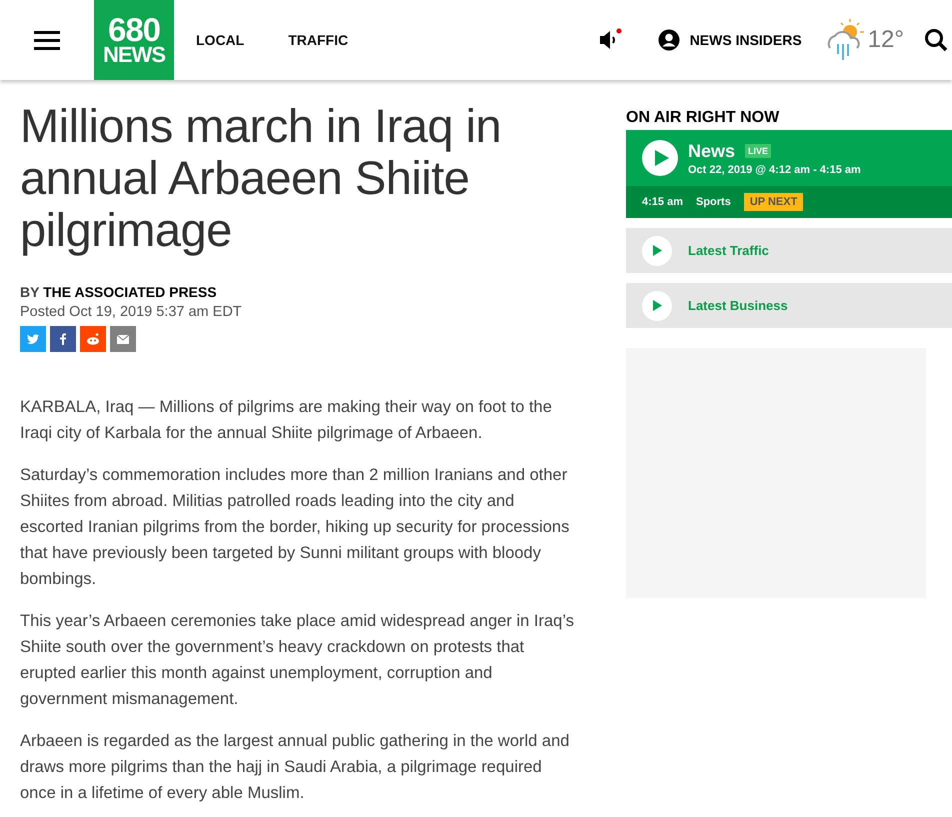 This screenshot has width=952, height=817. I want to click on next-time: 4:15 am, so click(662, 202).